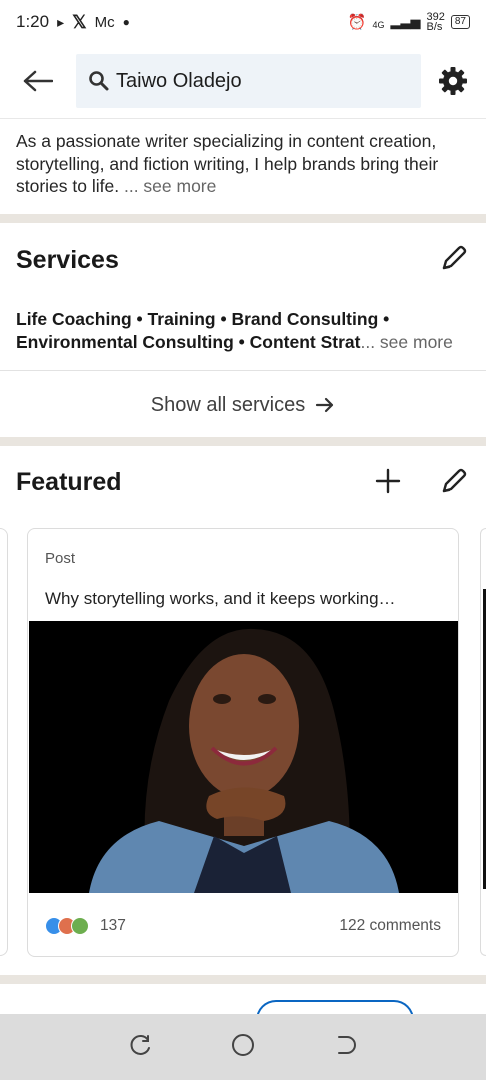 The height and width of the screenshot is (1080, 486). What do you see at coordinates (242, 1044) in the screenshot?
I see `home-circle-icon` at bounding box center [242, 1044].